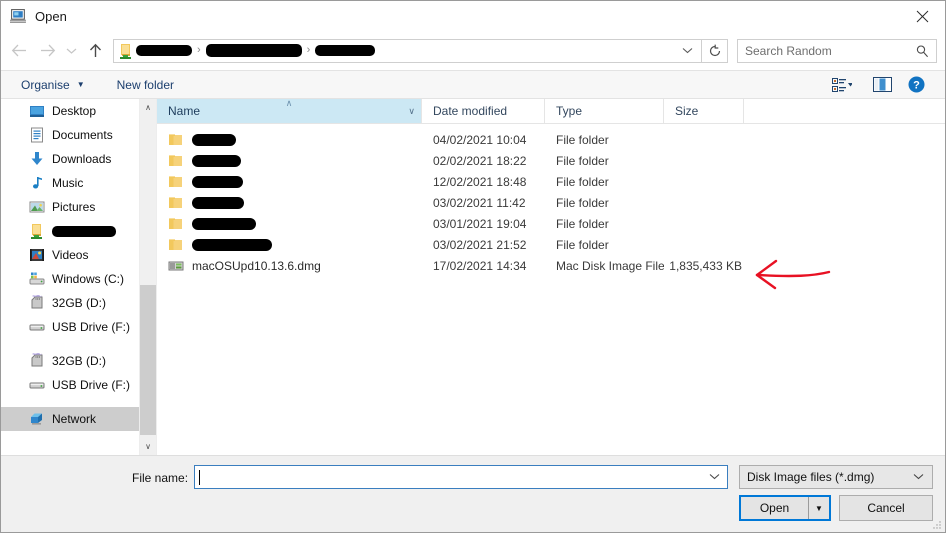 Image resolution: width=946 pixels, height=533 pixels. I want to click on sidebar-item-downloads: Downloads, so click(70, 159).